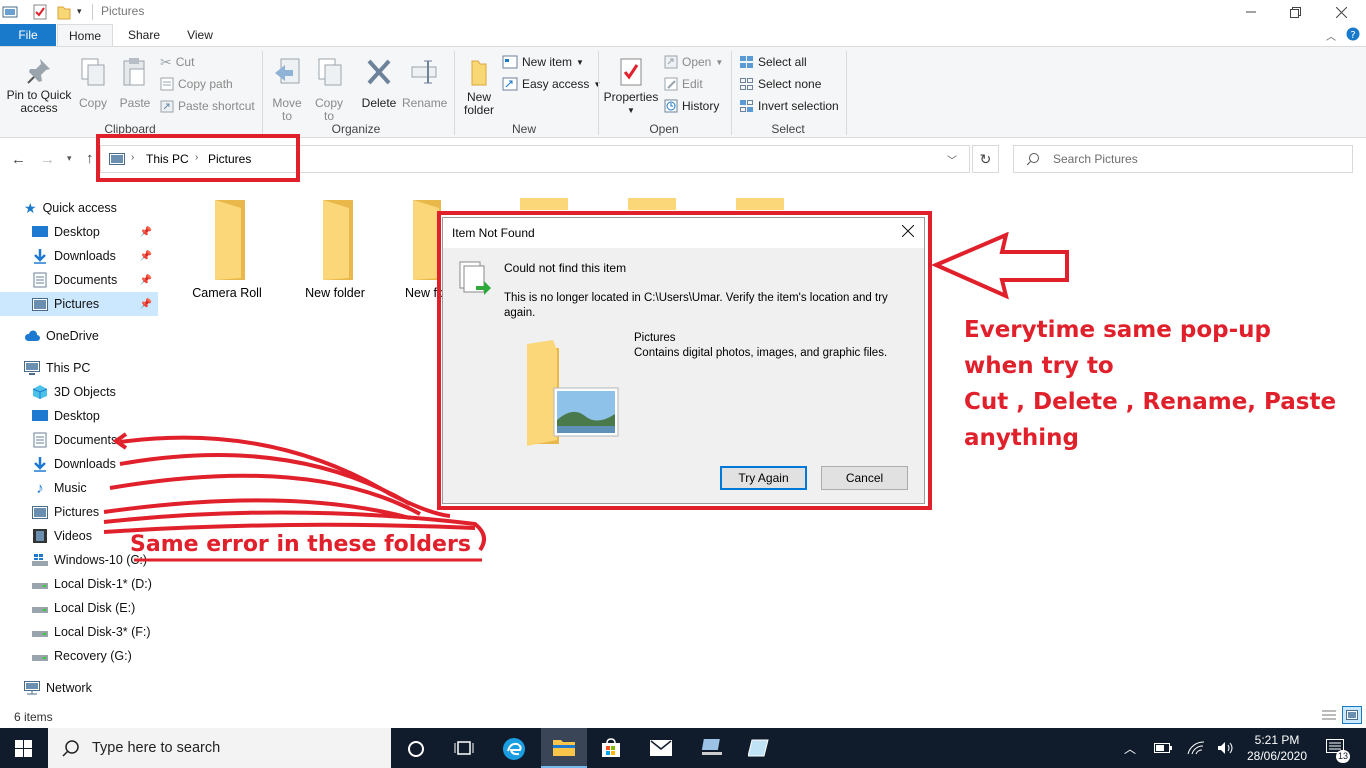 The width and height of the screenshot is (1366, 768). Describe the element at coordinates (782, 62) in the screenshot. I see `select-all-label: Select all` at that location.